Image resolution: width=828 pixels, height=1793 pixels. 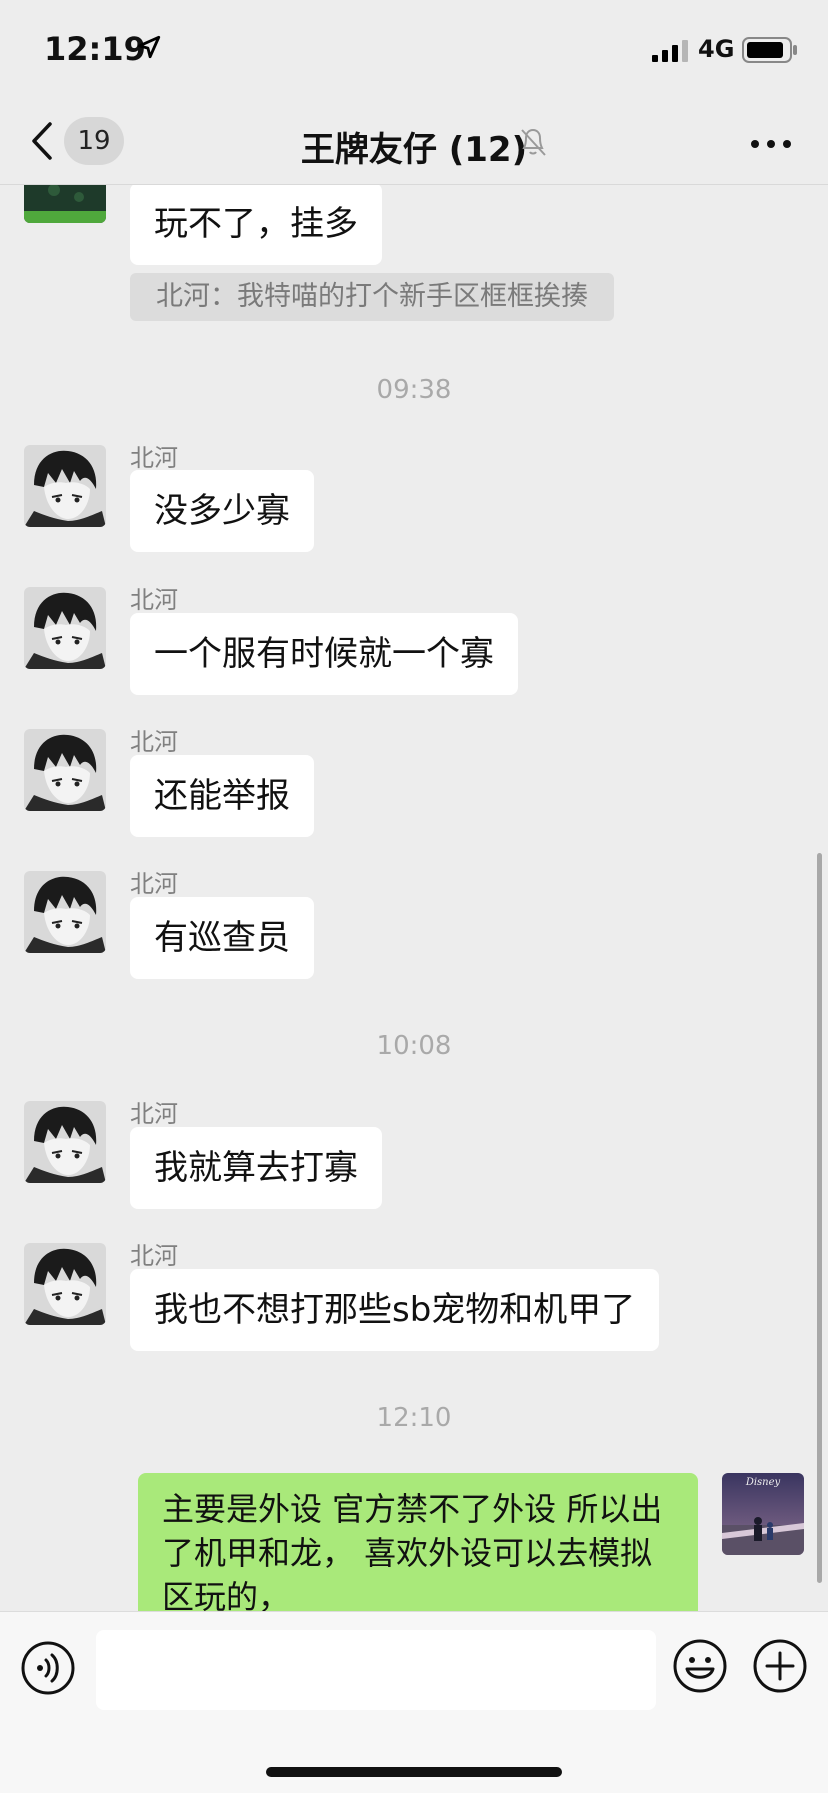 I want to click on chat-header: 19 王牌友仔 (12), so click(x=414, y=142).